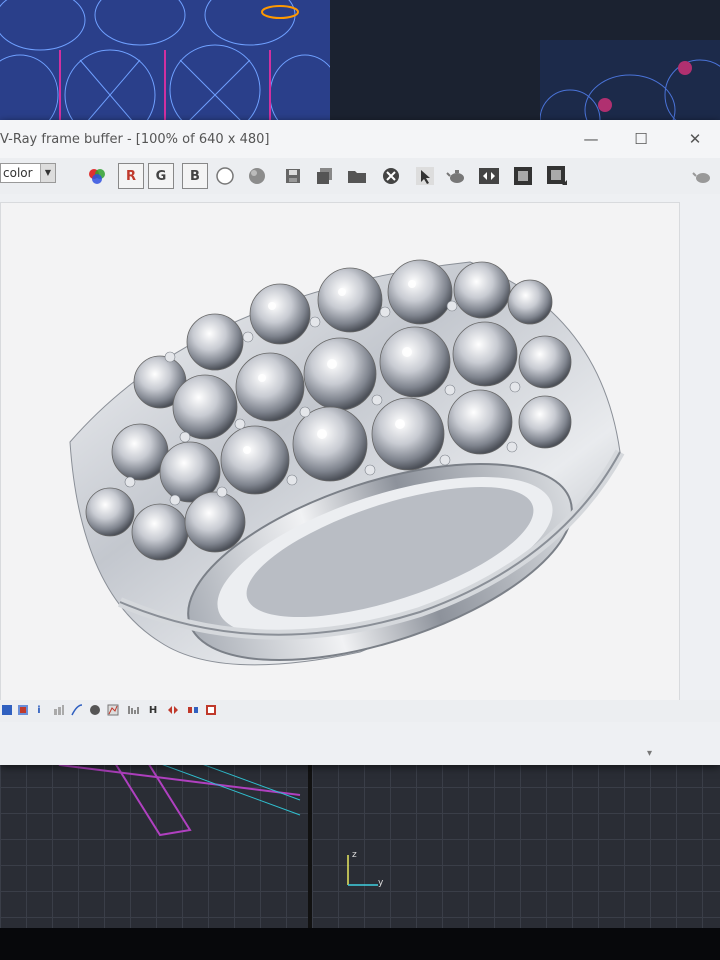 The width and height of the screenshot is (720, 960). I want to click on color-channels-icon, so click(97, 176).